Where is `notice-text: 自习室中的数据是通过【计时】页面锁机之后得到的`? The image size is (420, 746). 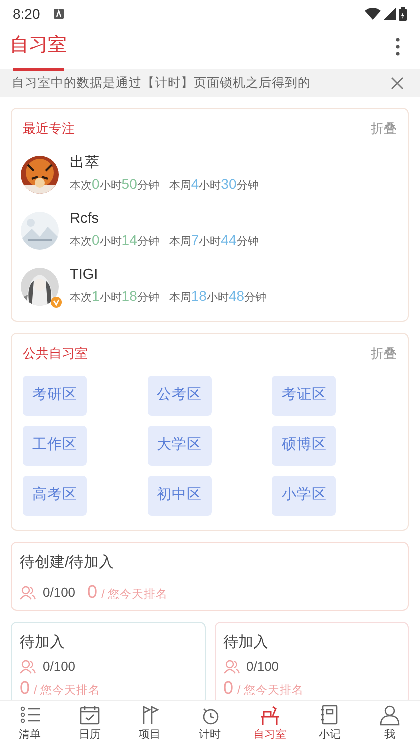 notice-text: 自习室中的数据是通过【计时】页面锁机之后得到的 is located at coordinates (161, 83).